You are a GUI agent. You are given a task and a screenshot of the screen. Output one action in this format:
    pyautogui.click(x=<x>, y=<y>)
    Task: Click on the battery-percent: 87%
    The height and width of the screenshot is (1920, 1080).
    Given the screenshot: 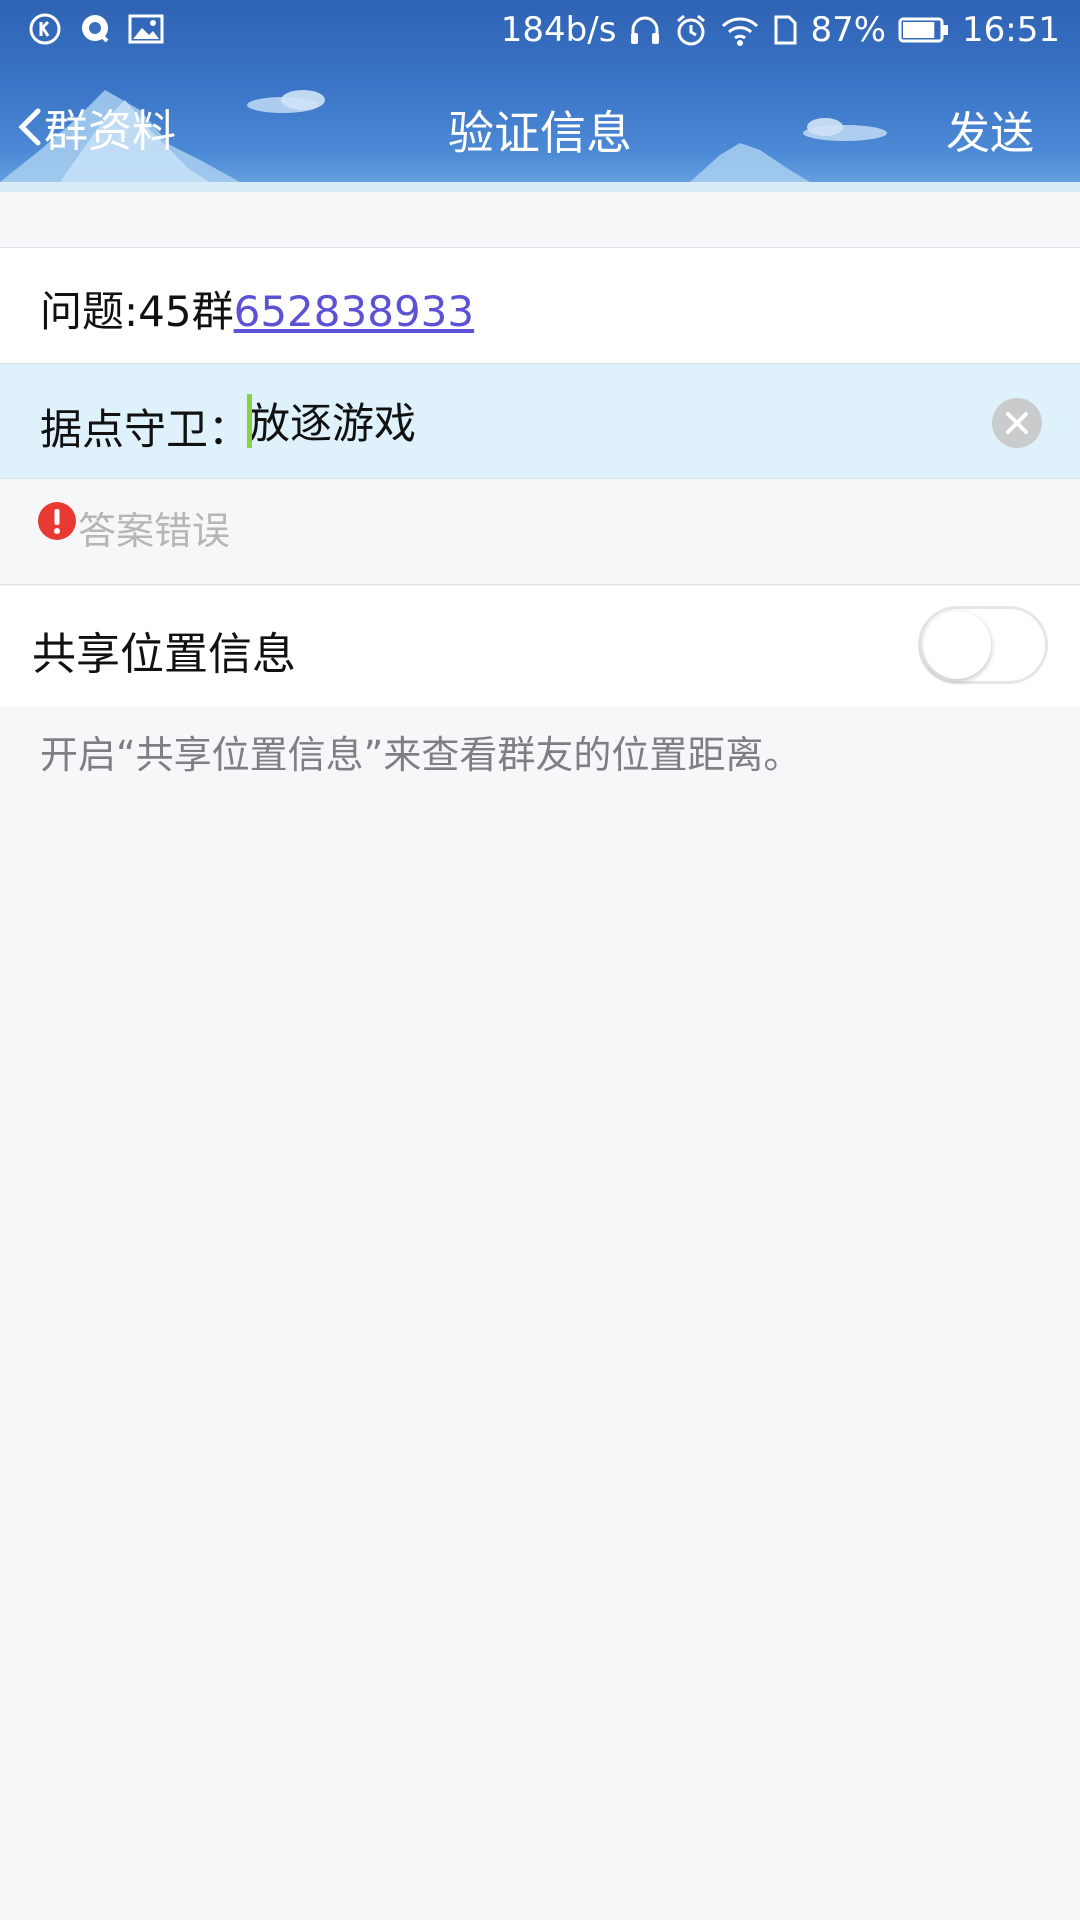 What is the action you would take?
    pyautogui.click(x=848, y=30)
    